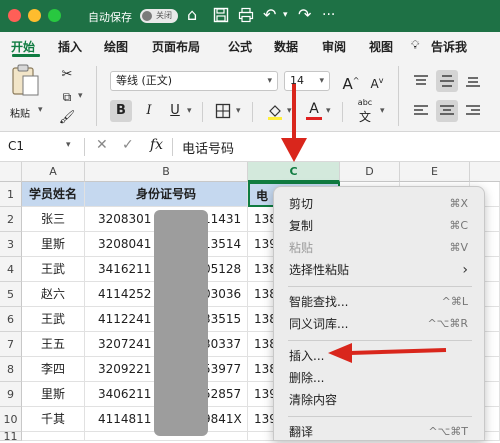  I want to click on arrow-left-annotation, so click(398, 351).